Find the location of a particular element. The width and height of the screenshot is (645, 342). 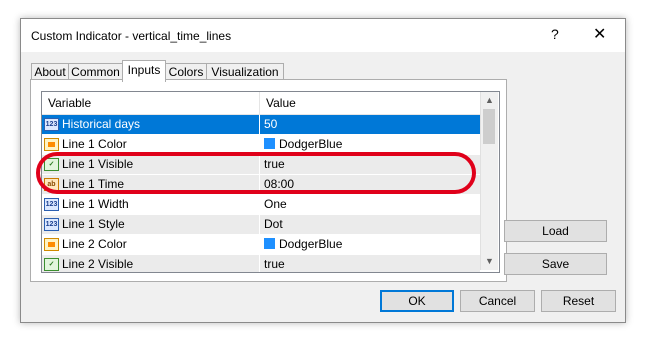

vertical-scrollbar: ▲ ▼ is located at coordinates (489, 181).